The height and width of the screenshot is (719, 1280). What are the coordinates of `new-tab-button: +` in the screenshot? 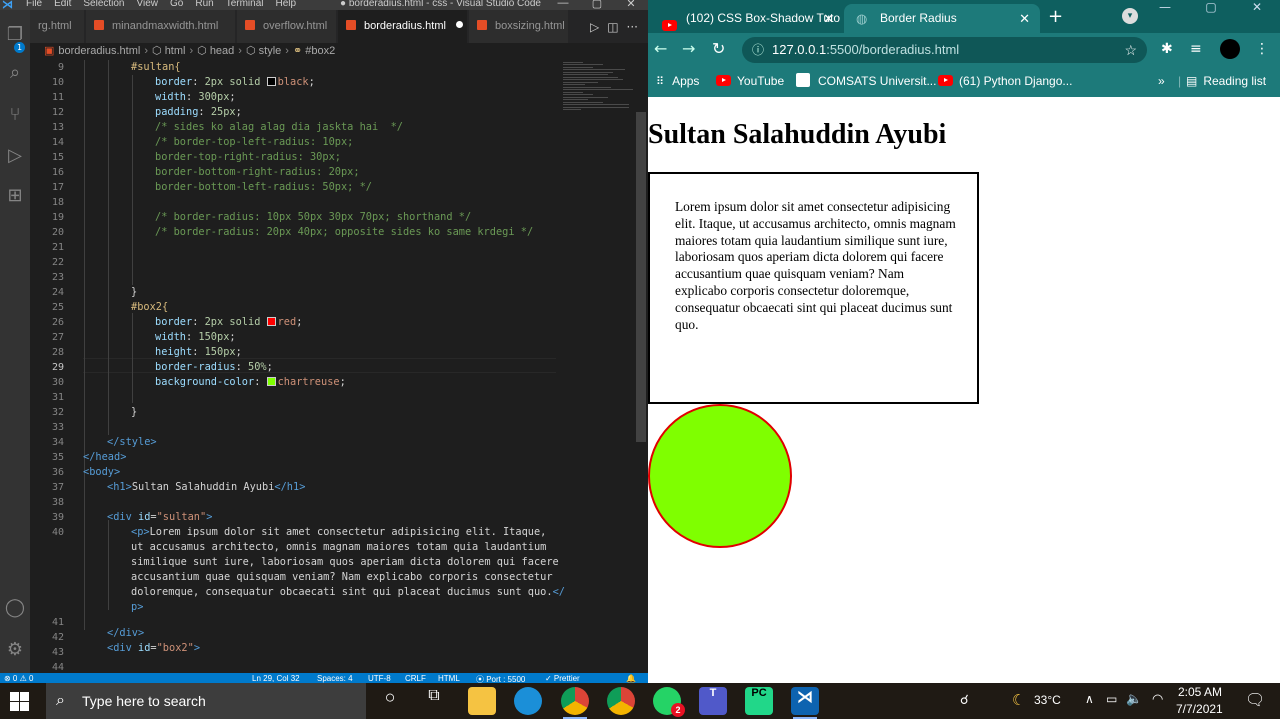 It's located at (1055, 16).